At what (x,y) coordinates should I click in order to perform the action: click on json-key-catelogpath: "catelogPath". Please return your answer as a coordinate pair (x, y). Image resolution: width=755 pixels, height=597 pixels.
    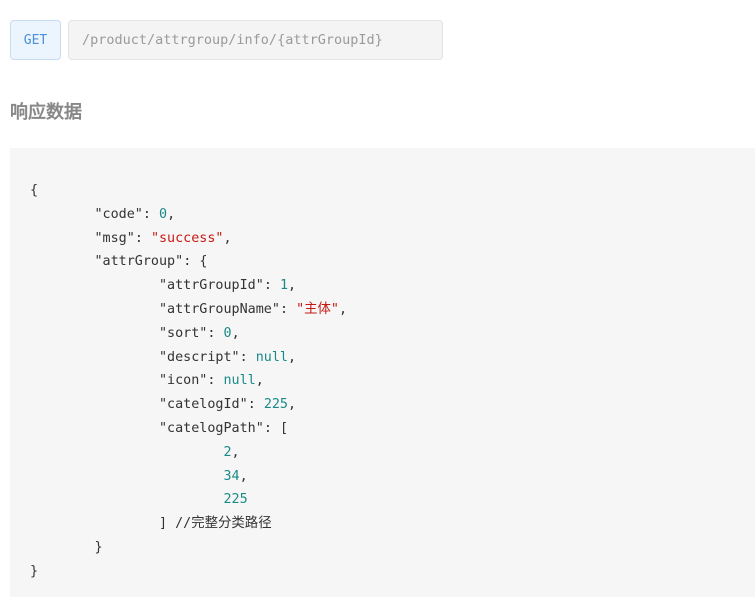
    Looking at the image, I should click on (211, 428).